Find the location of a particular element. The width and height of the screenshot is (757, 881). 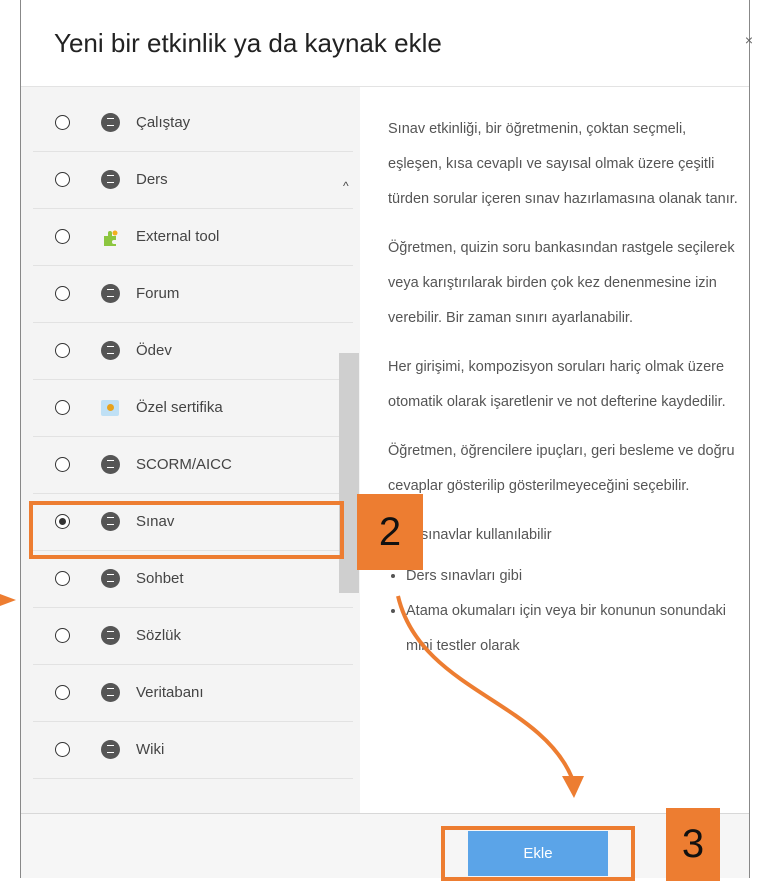

left-arrow-tip is located at coordinates (8, 600).